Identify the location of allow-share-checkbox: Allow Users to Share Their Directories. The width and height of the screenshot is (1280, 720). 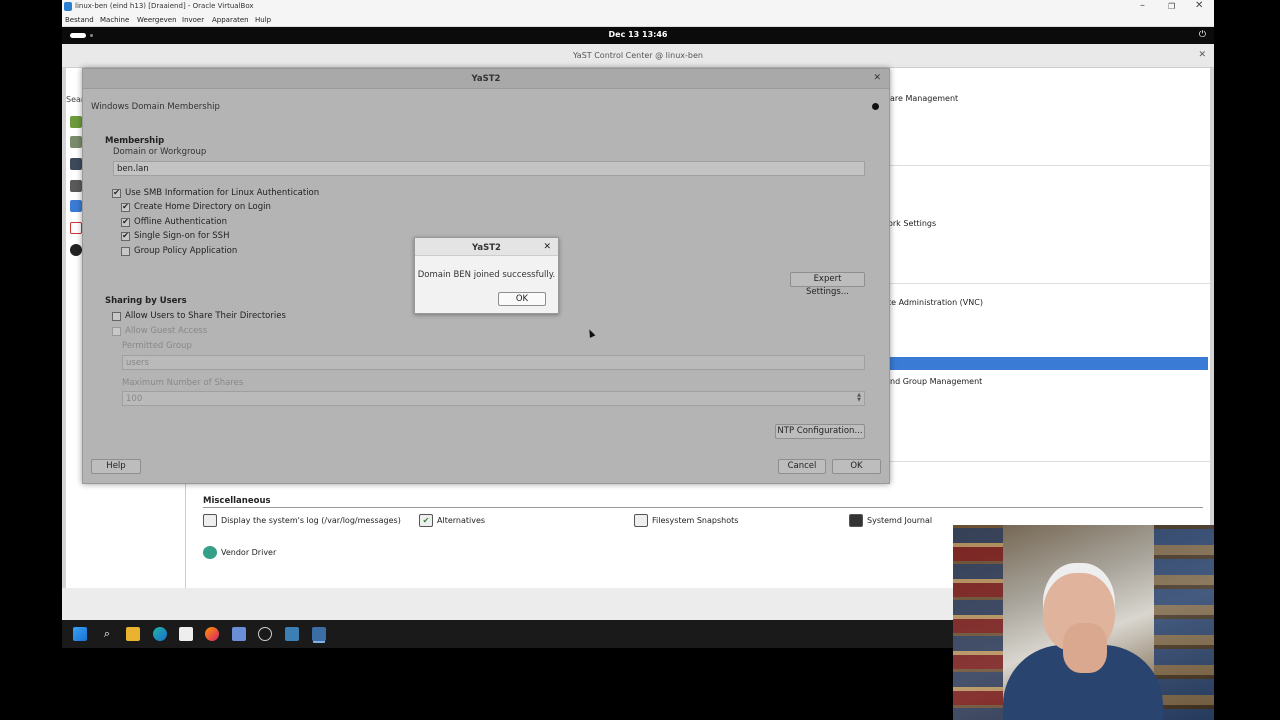
(199, 316).